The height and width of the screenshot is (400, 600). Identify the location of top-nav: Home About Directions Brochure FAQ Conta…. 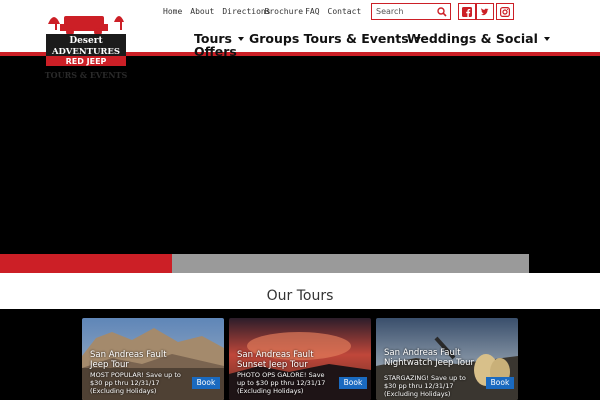
(266, 12).